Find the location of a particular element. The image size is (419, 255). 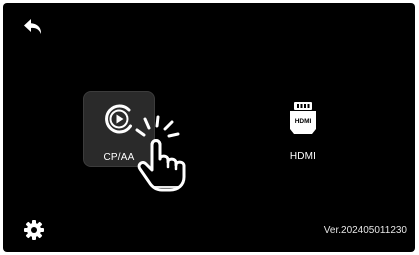

back-arrow-icon is located at coordinates (33, 26).